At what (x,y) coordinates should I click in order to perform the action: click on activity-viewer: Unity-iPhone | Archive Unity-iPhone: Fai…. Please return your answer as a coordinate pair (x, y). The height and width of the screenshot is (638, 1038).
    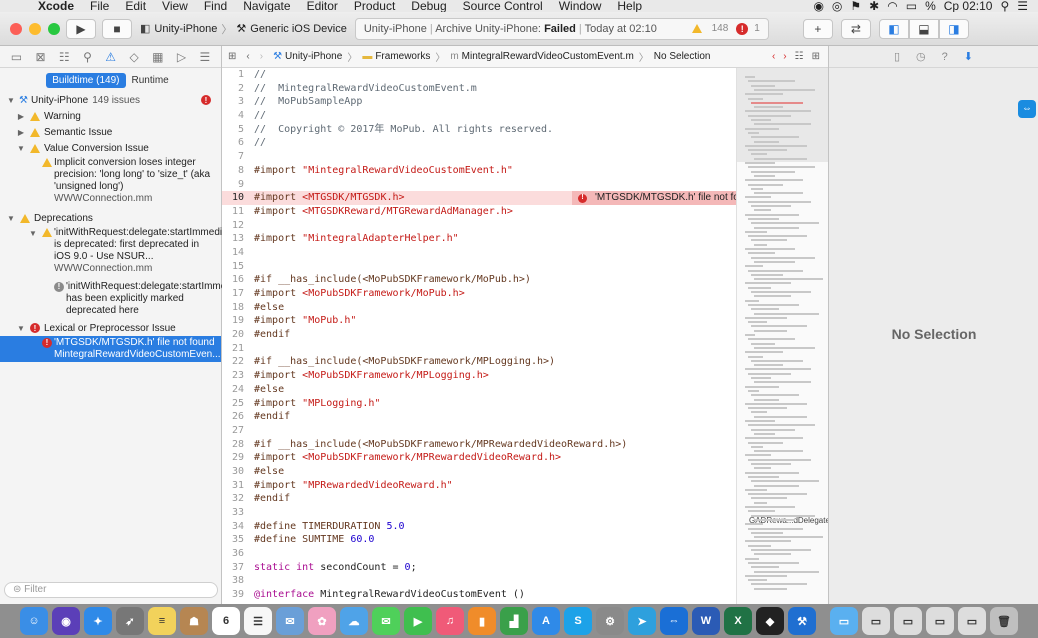
    Looking at the image, I should click on (561, 28).